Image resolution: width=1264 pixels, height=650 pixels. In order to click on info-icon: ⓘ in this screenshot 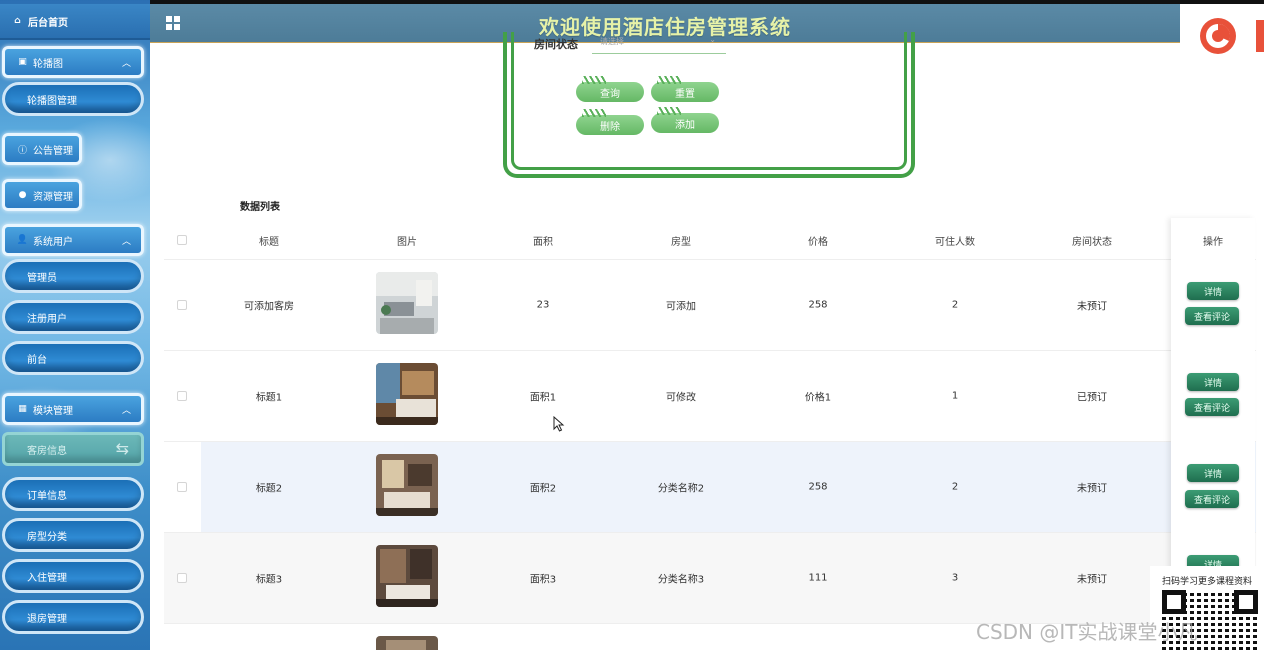, I will do `click(22, 150)`.